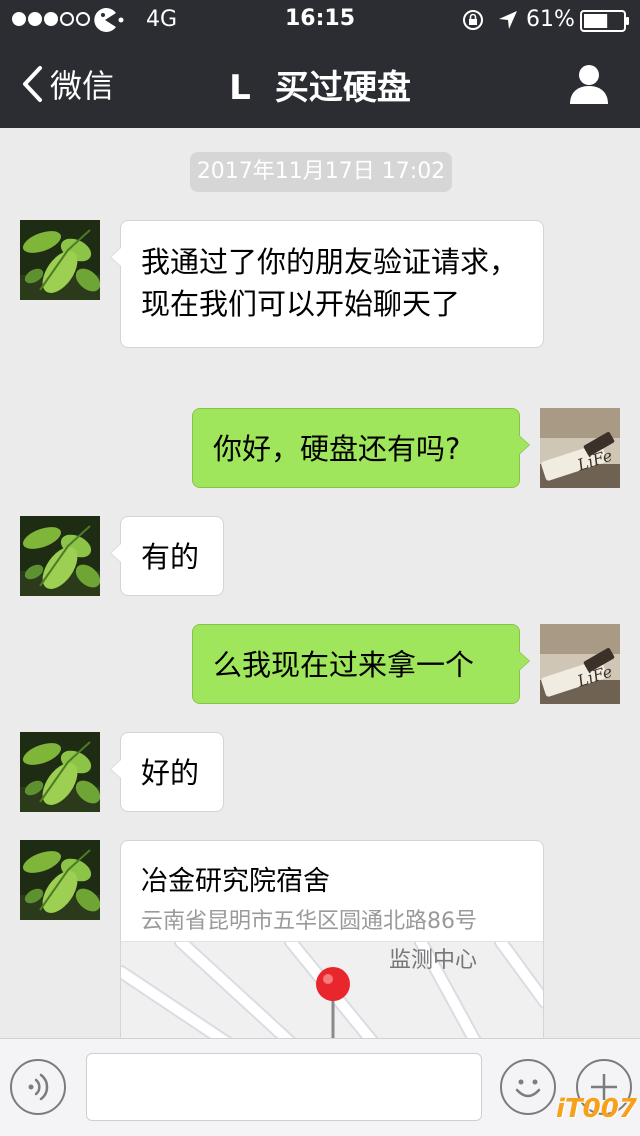 This screenshot has width=640, height=1136. Describe the element at coordinates (589, 84) in the screenshot. I see `person-icon` at that location.